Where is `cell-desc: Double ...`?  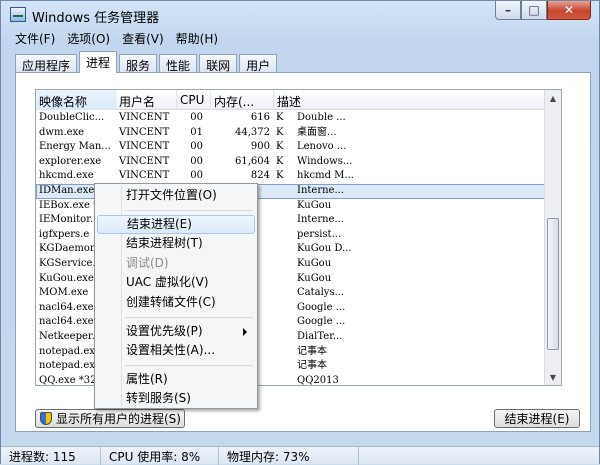
cell-desc: Double ... is located at coordinates (321, 117).